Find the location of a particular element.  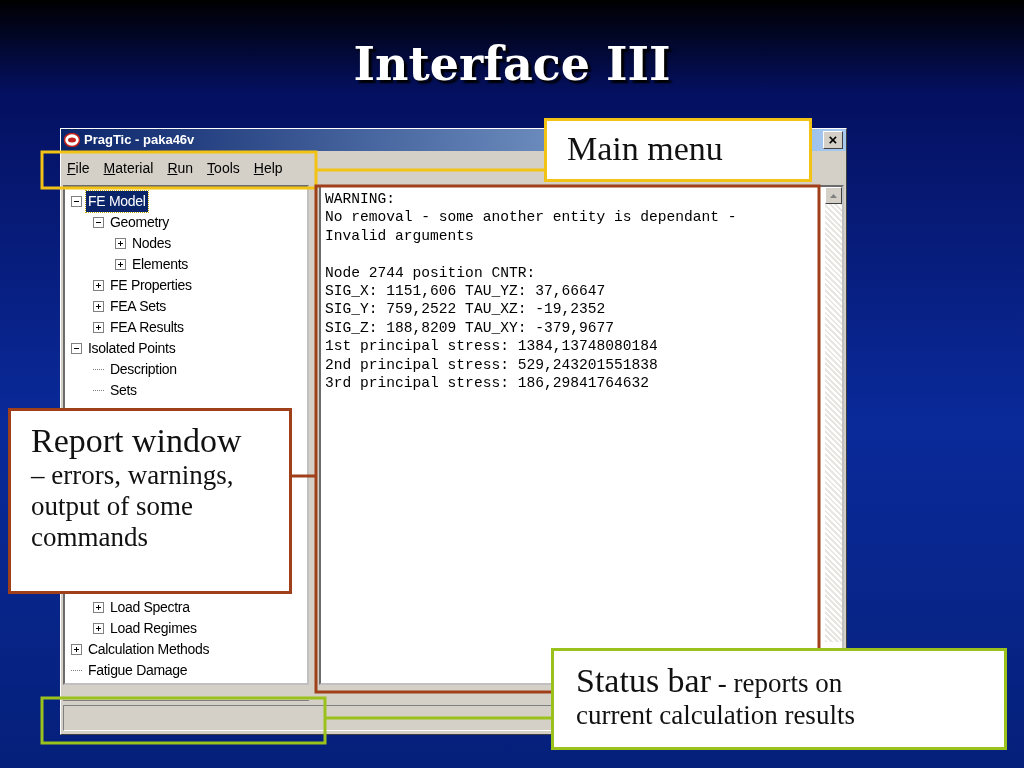

report-line: No removal - some another entity is dependant - is located at coordinates (531, 217).